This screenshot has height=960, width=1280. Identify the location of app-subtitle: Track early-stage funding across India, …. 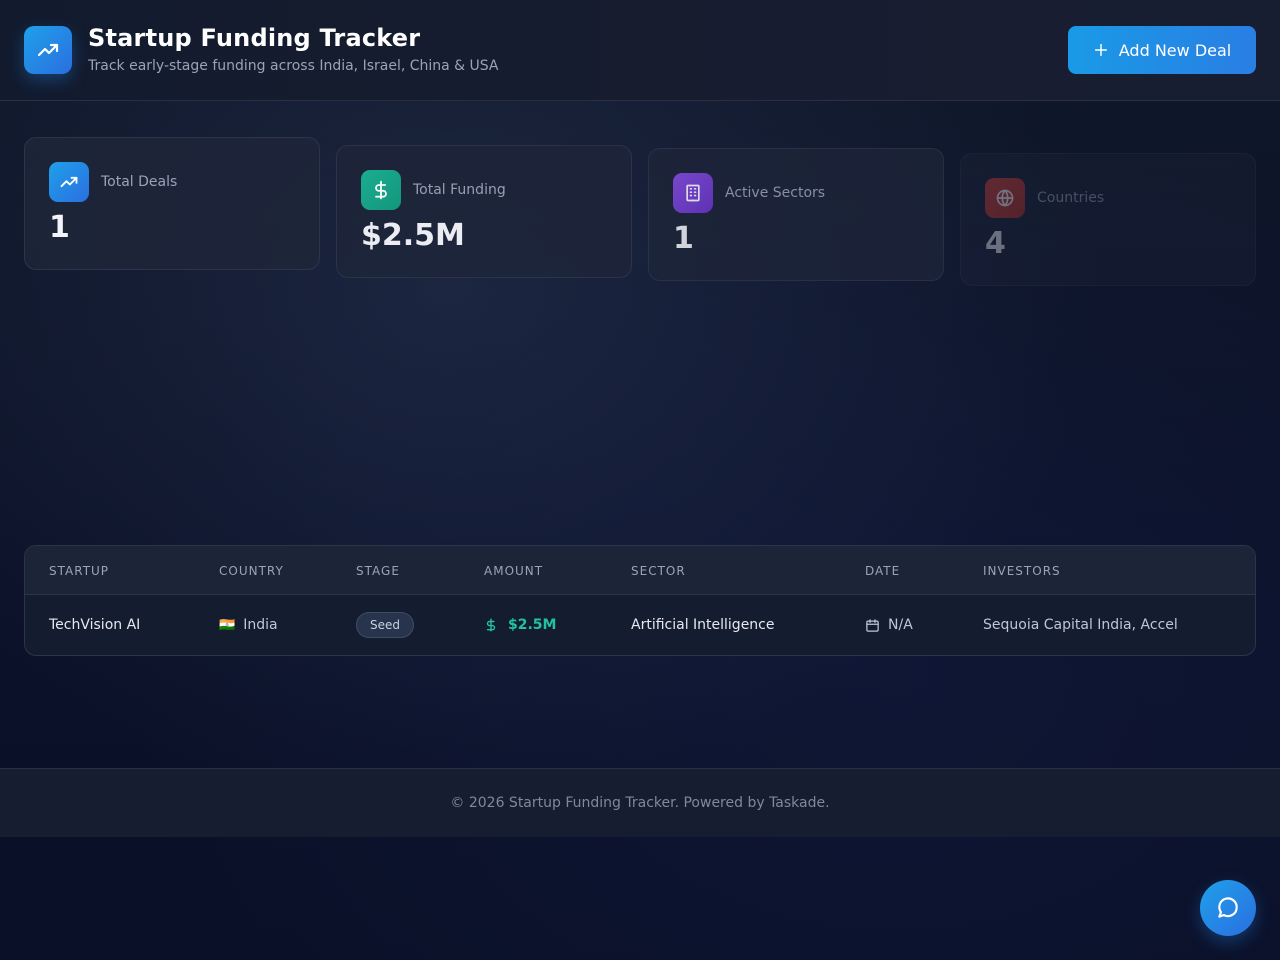
(293, 66).